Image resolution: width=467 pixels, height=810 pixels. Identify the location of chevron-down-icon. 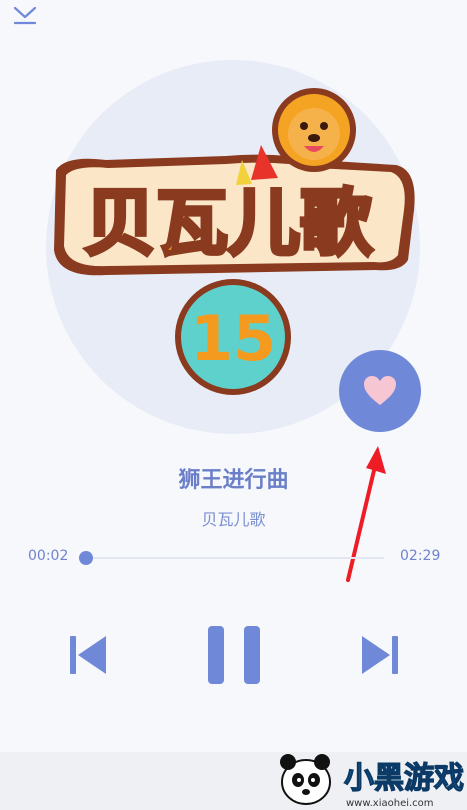
(25, 15).